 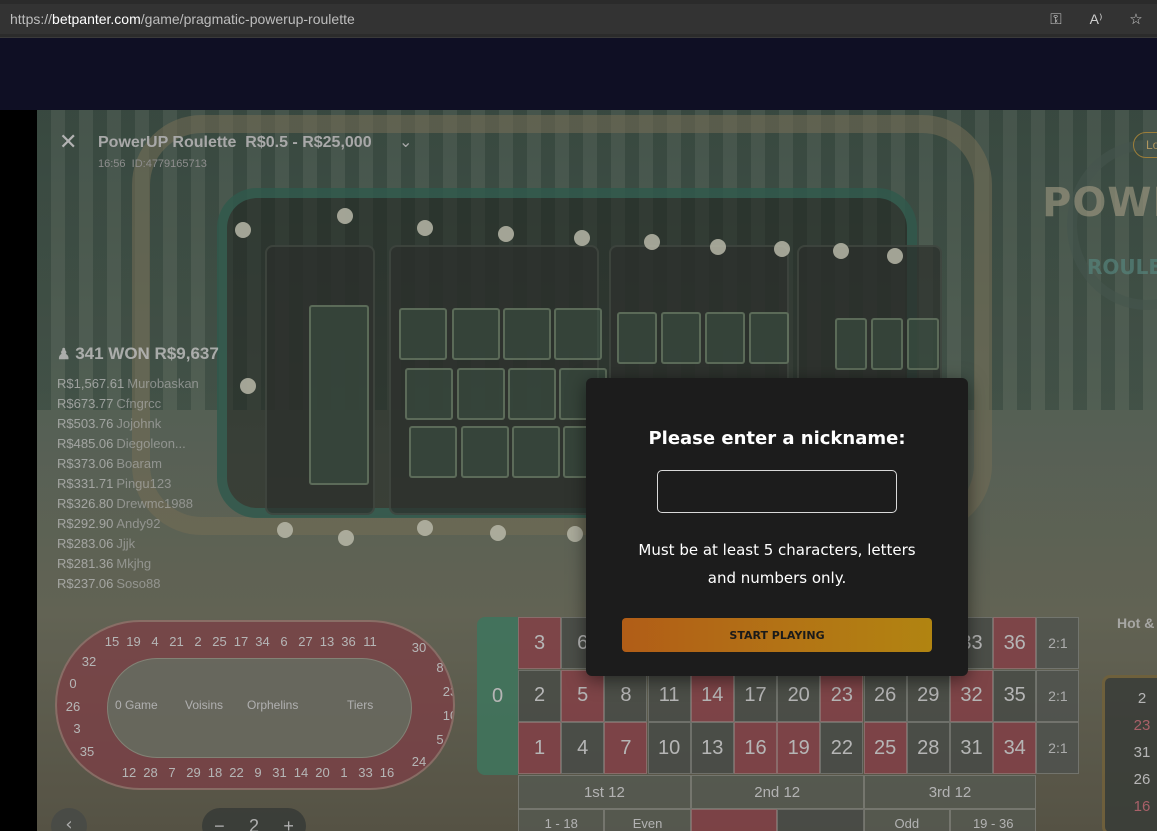 What do you see at coordinates (1056, 19) in the screenshot?
I see `key-icon: ⚿` at bounding box center [1056, 19].